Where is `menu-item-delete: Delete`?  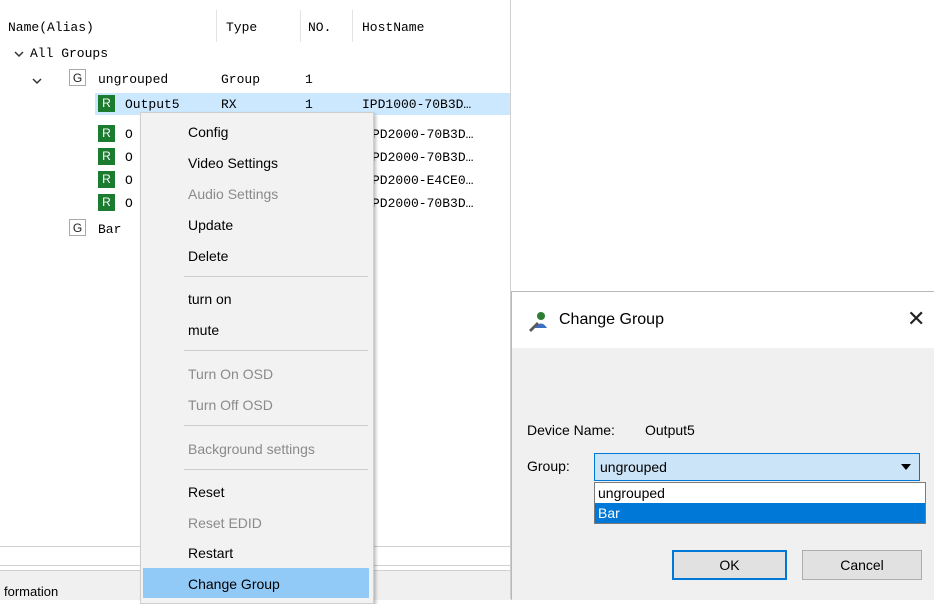
menu-item-delete: Delete is located at coordinates (208, 256).